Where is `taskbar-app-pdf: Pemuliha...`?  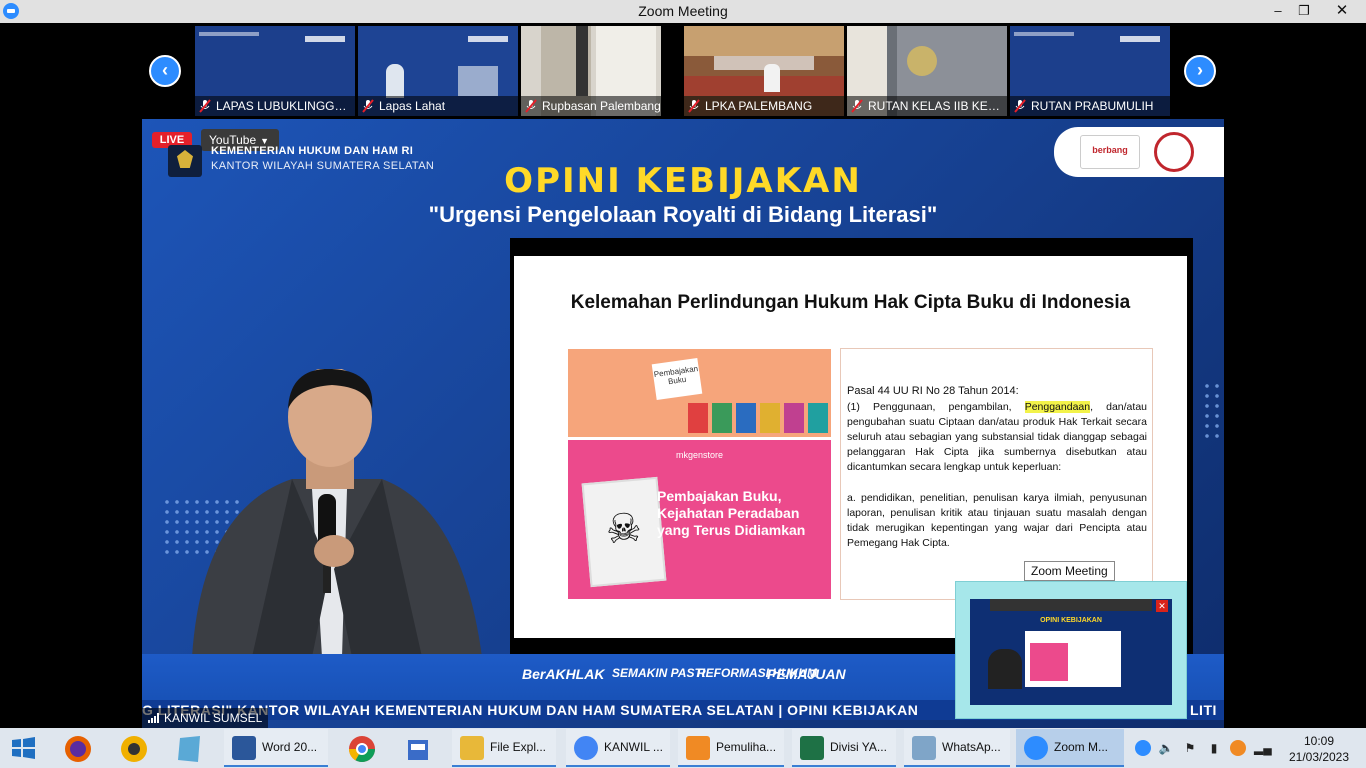
taskbar-app-pdf: Pemuliha... is located at coordinates (731, 748).